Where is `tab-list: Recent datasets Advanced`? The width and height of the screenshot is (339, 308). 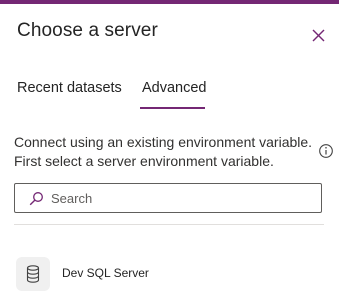
tab-list: Recent datasets Advanced is located at coordinates (169, 93).